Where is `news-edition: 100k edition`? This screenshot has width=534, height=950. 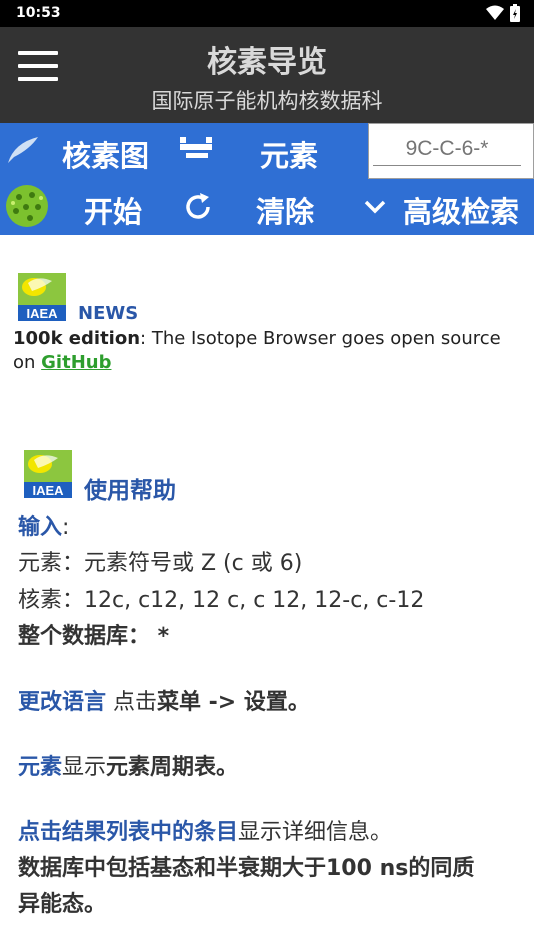 news-edition: 100k edition is located at coordinates (77, 338).